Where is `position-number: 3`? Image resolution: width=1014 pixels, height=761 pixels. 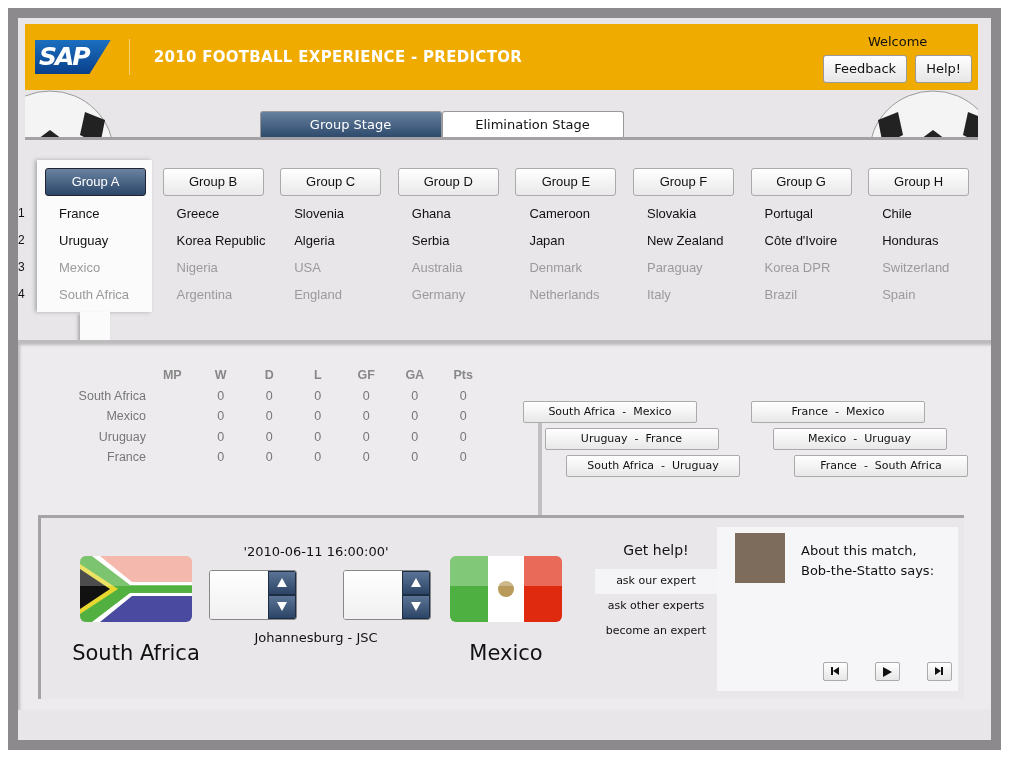 position-number: 3 is located at coordinates (22, 267).